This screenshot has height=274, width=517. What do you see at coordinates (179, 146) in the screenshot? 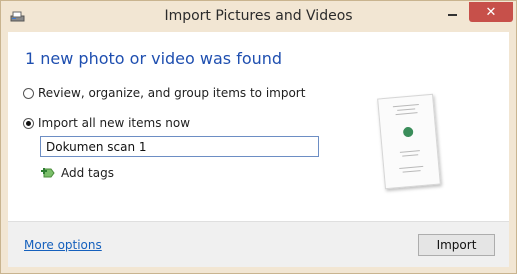
I see `group-name-input` at bounding box center [179, 146].